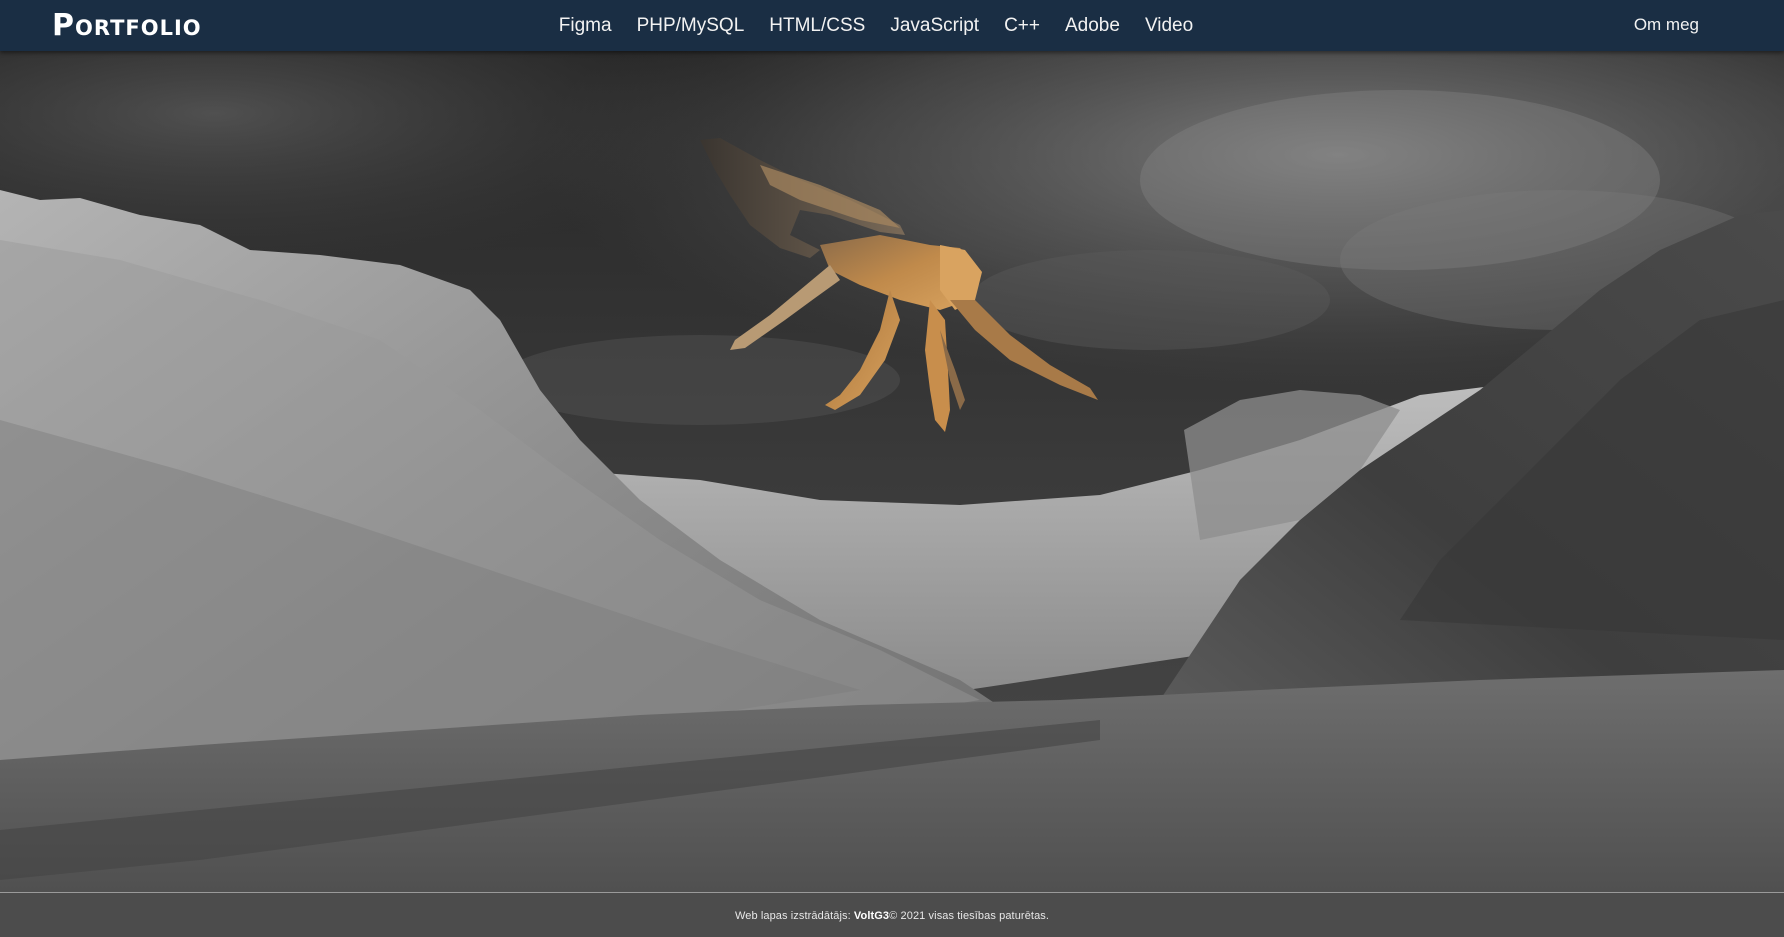 This screenshot has width=1784, height=937. I want to click on nav-link-figma: Figma, so click(585, 25).